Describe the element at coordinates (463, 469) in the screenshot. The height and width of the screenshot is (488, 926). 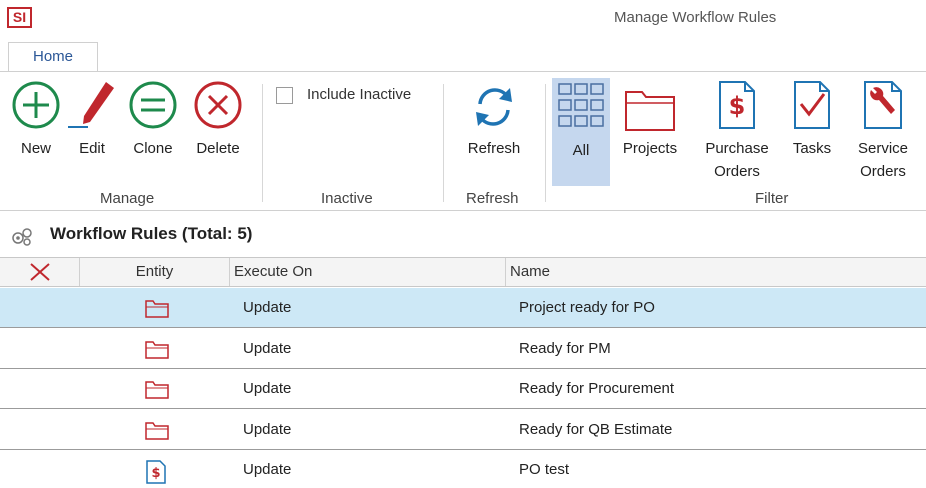
I see `table-row: $ Update PO test` at that location.